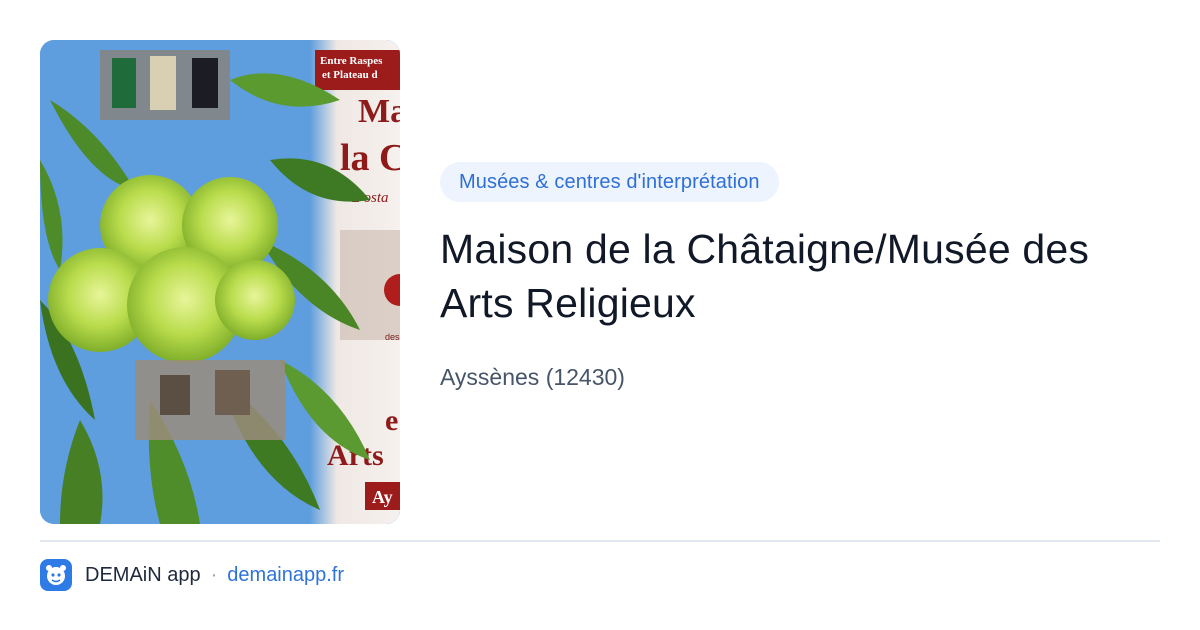  What do you see at coordinates (143, 574) in the screenshot?
I see `app-name: DEMAiN app` at bounding box center [143, 574].